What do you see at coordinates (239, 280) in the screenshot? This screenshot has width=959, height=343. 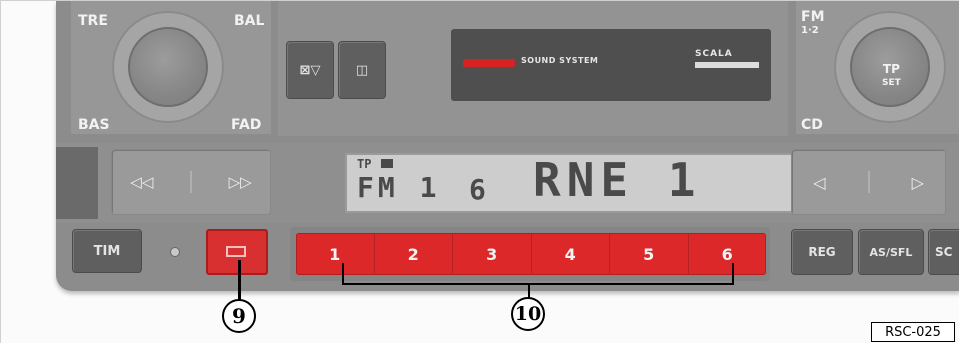 I see `callout-9-leader` at bounding box center [239, 280].